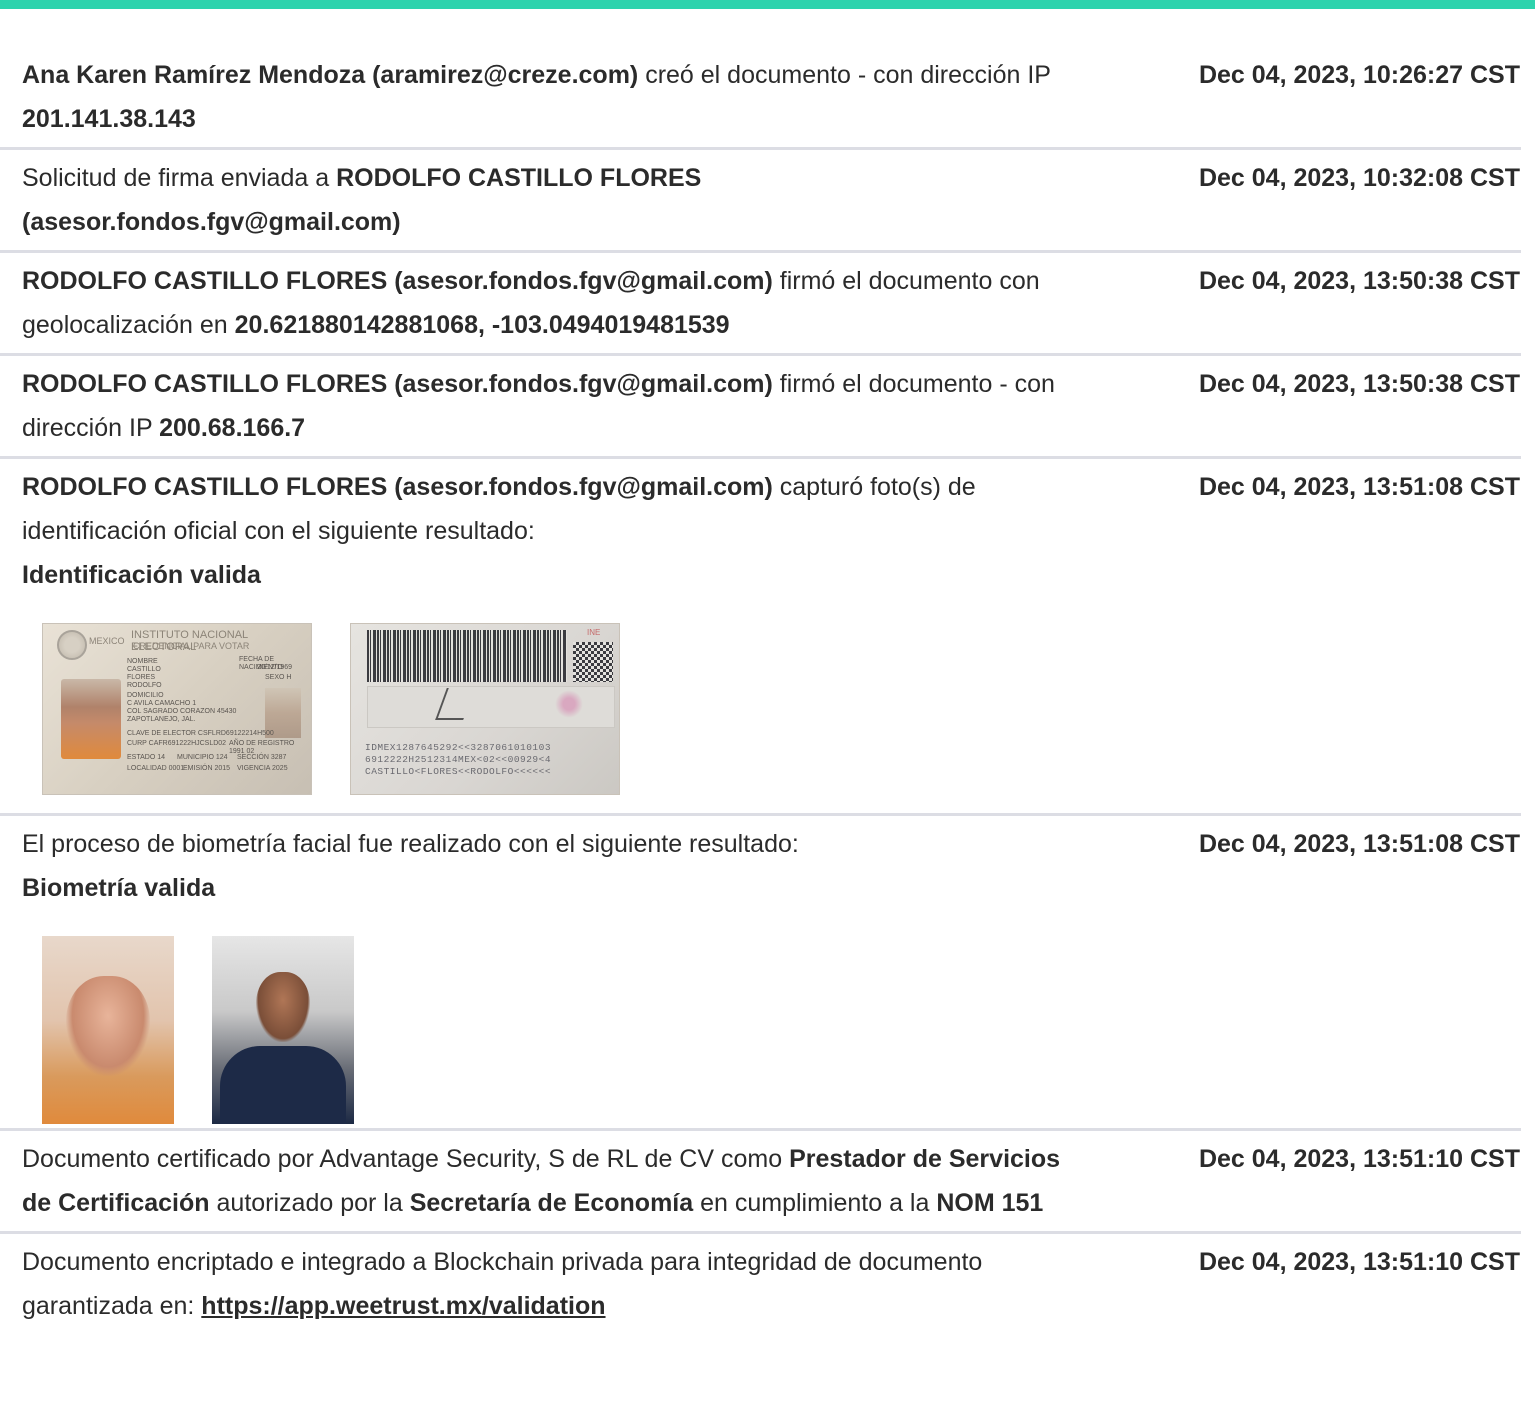 Image resolution: width=1535 pixels, height=1410 pixels. Describe the element at coordinates (162, 703) in the screenshot. I see `id-address-1: C AVILA CAMACHO 1` at that location.